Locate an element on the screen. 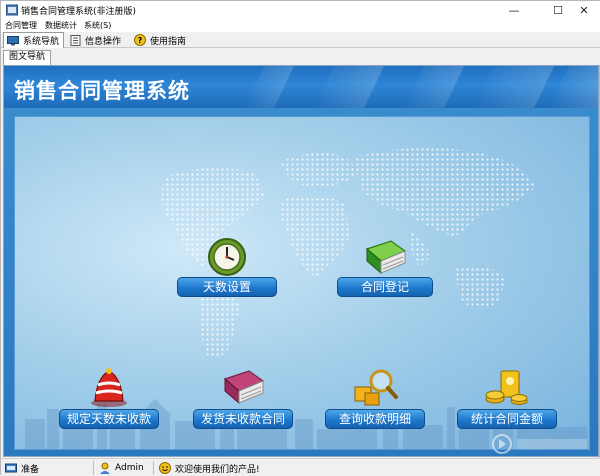  overdue-unpaid-label: 规定天数未收款 is located at coordinates (109, 419).